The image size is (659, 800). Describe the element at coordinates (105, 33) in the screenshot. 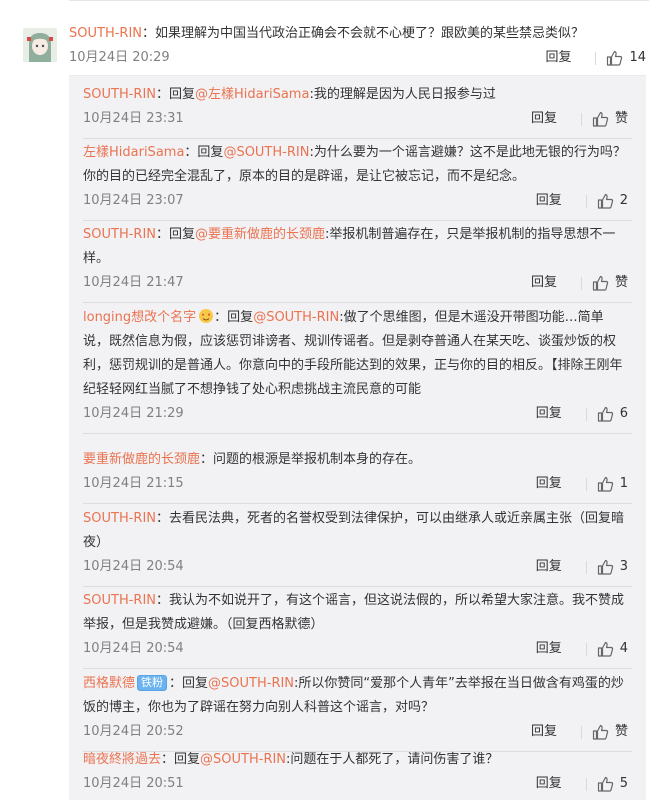

I see `comment-username: SOUTH-RIN` at that location.